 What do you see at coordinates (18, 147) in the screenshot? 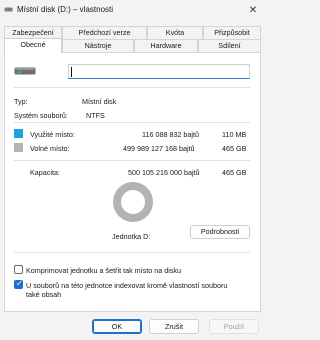
I see `free-space-swatch` at bounding box center [18, 147].